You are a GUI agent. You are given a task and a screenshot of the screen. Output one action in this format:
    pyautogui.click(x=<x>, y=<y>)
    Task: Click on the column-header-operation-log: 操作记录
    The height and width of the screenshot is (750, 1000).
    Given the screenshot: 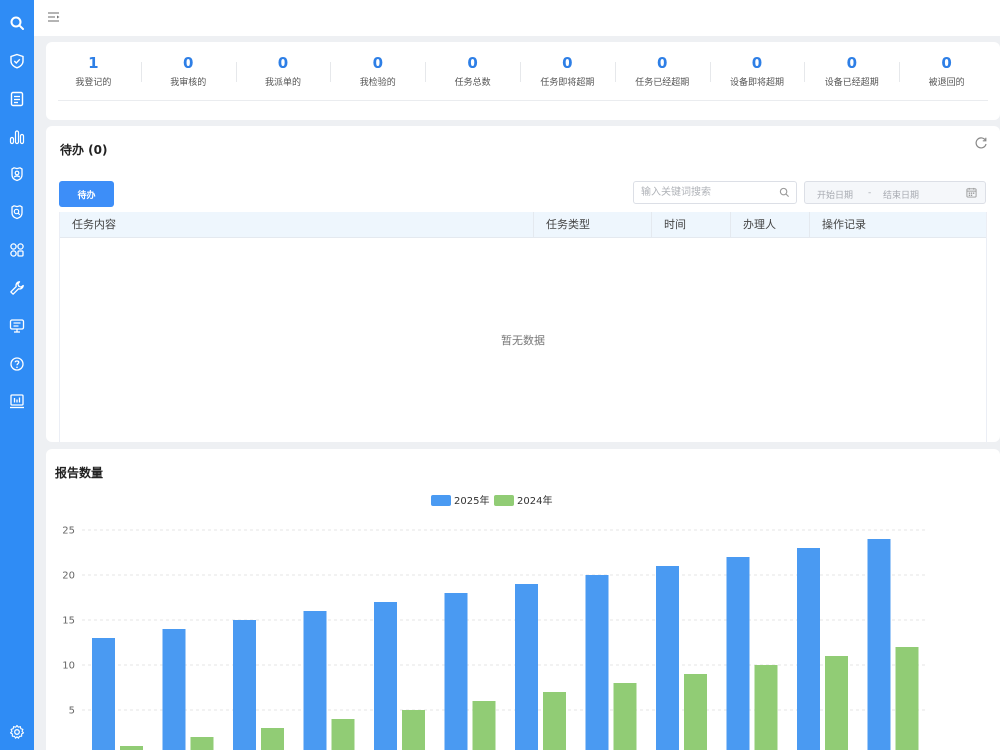 What is the action you would take?
    pyautogui.click(x=898, y=225)
    